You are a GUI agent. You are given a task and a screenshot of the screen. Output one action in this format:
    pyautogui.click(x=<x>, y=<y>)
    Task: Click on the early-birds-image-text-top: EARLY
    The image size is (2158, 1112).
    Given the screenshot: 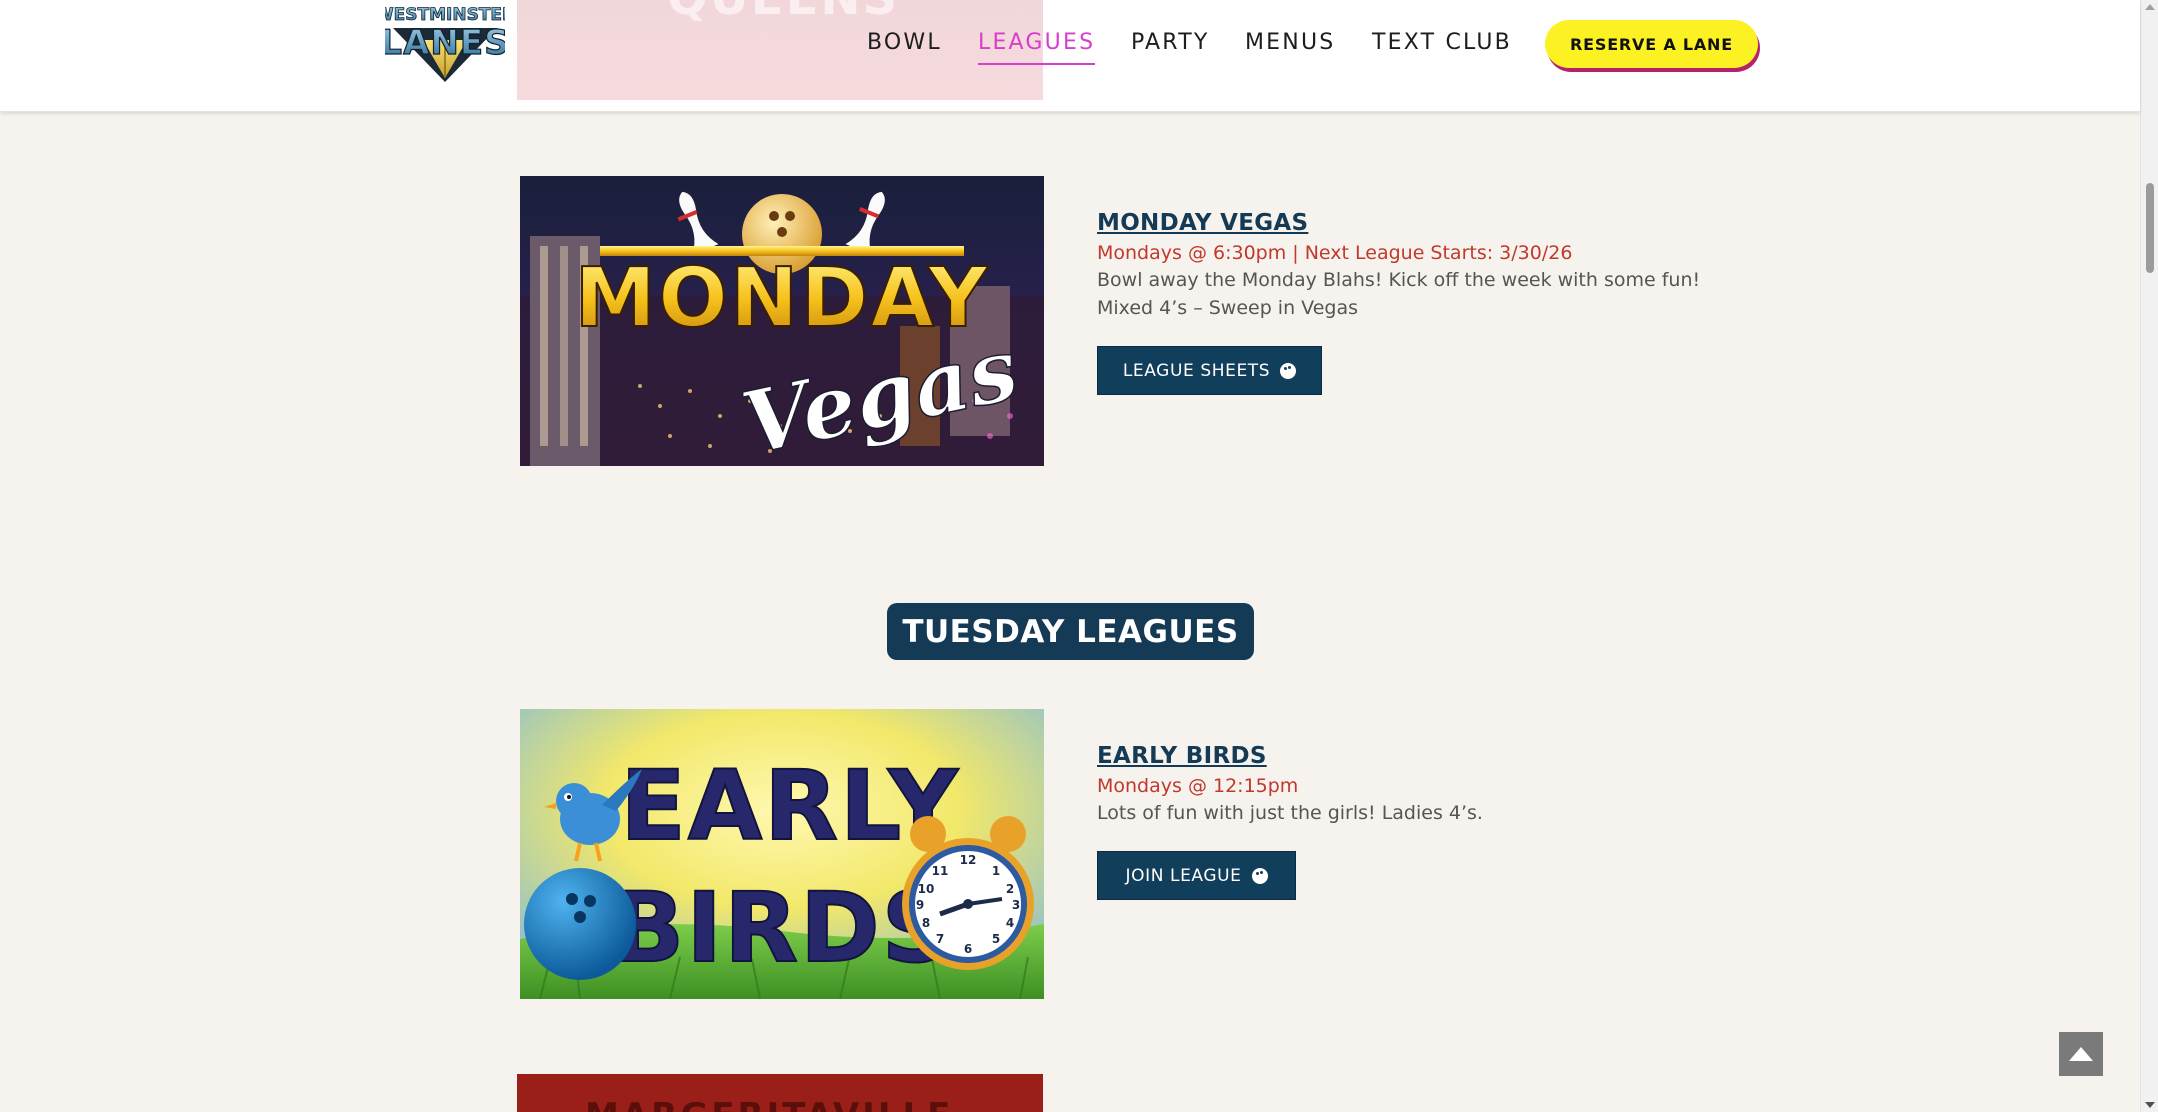 What is the action you would take?
    pyautogui.click(x=790, y=806)
    